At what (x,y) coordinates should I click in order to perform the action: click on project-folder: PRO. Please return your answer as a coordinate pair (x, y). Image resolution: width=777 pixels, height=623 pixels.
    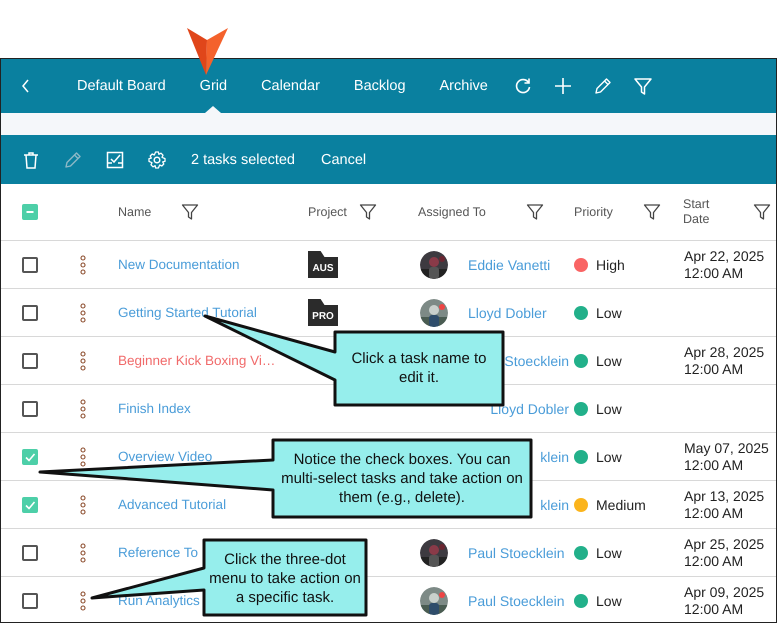
    Looking at the image, I should click on (323, 312).